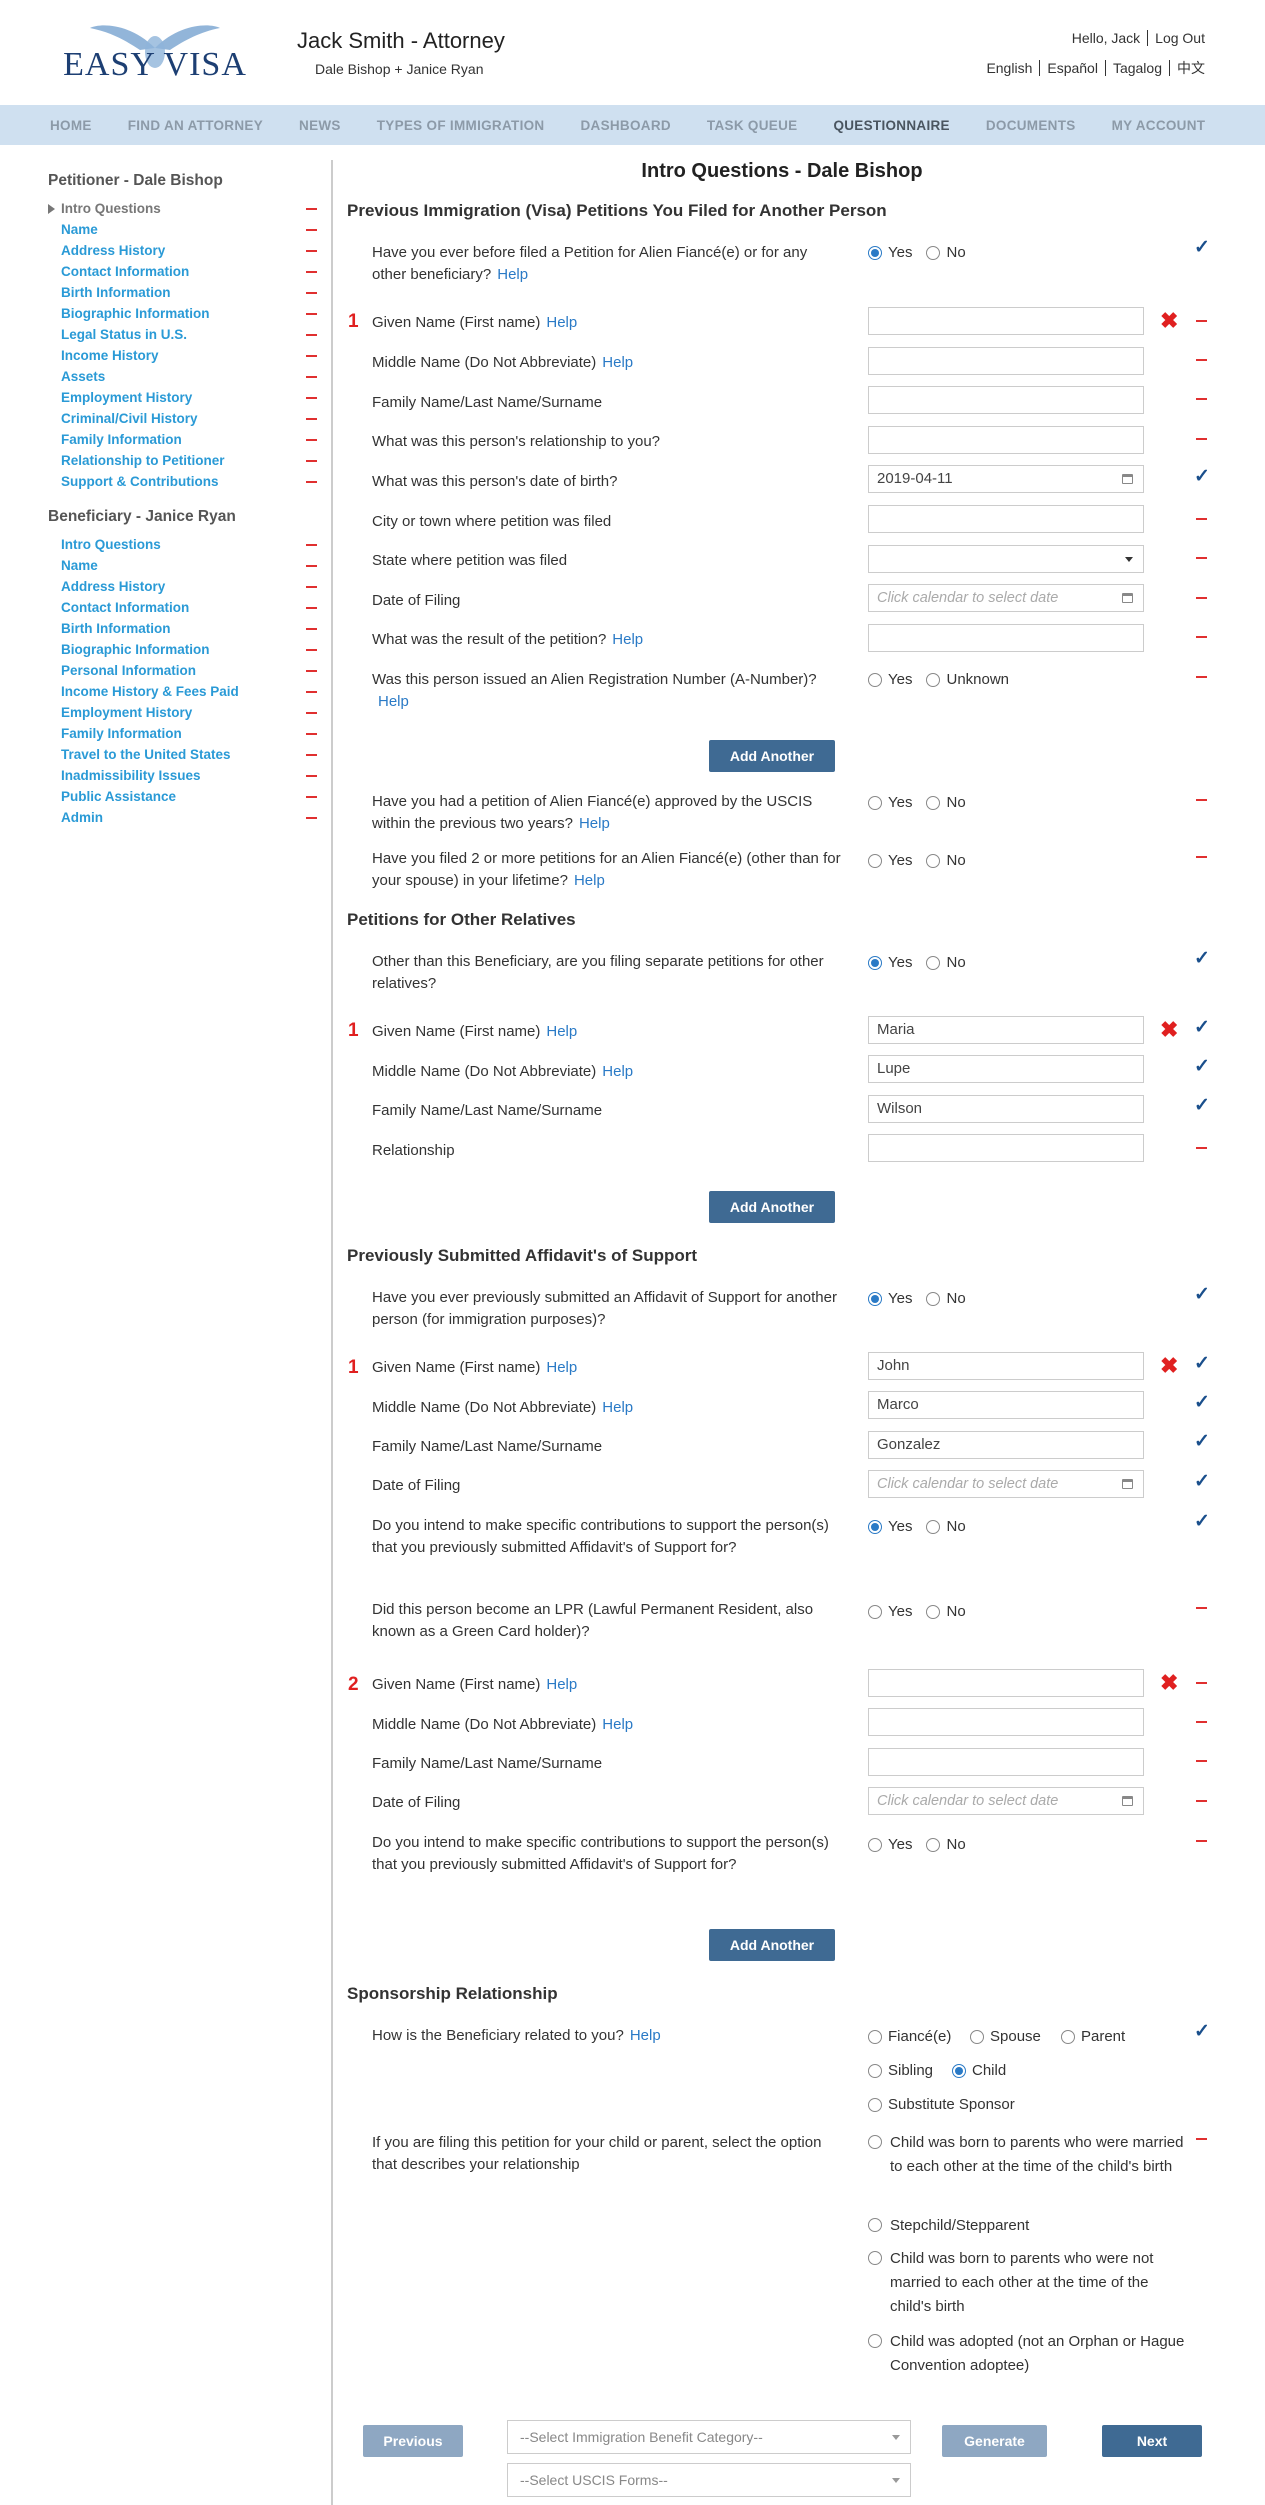  What do you see at coordinates (709, 2480) in the screenshot?
I see `uscis-forms-select: --Select USCIS Forms--` at bounding box center [709, 2480].